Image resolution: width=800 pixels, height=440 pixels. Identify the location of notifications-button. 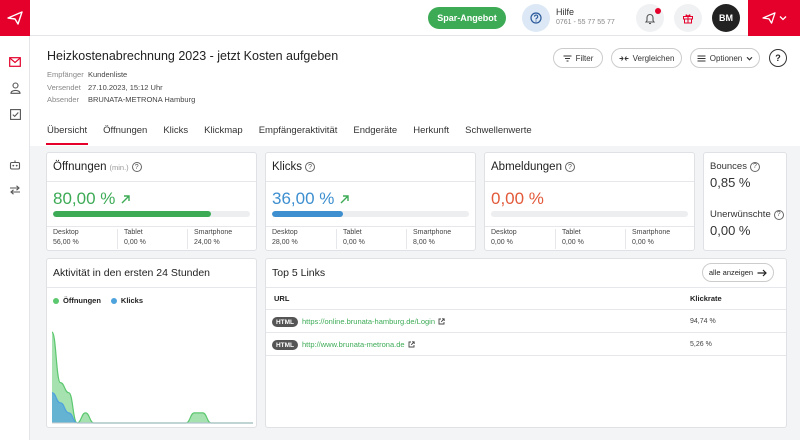
(650, 18).